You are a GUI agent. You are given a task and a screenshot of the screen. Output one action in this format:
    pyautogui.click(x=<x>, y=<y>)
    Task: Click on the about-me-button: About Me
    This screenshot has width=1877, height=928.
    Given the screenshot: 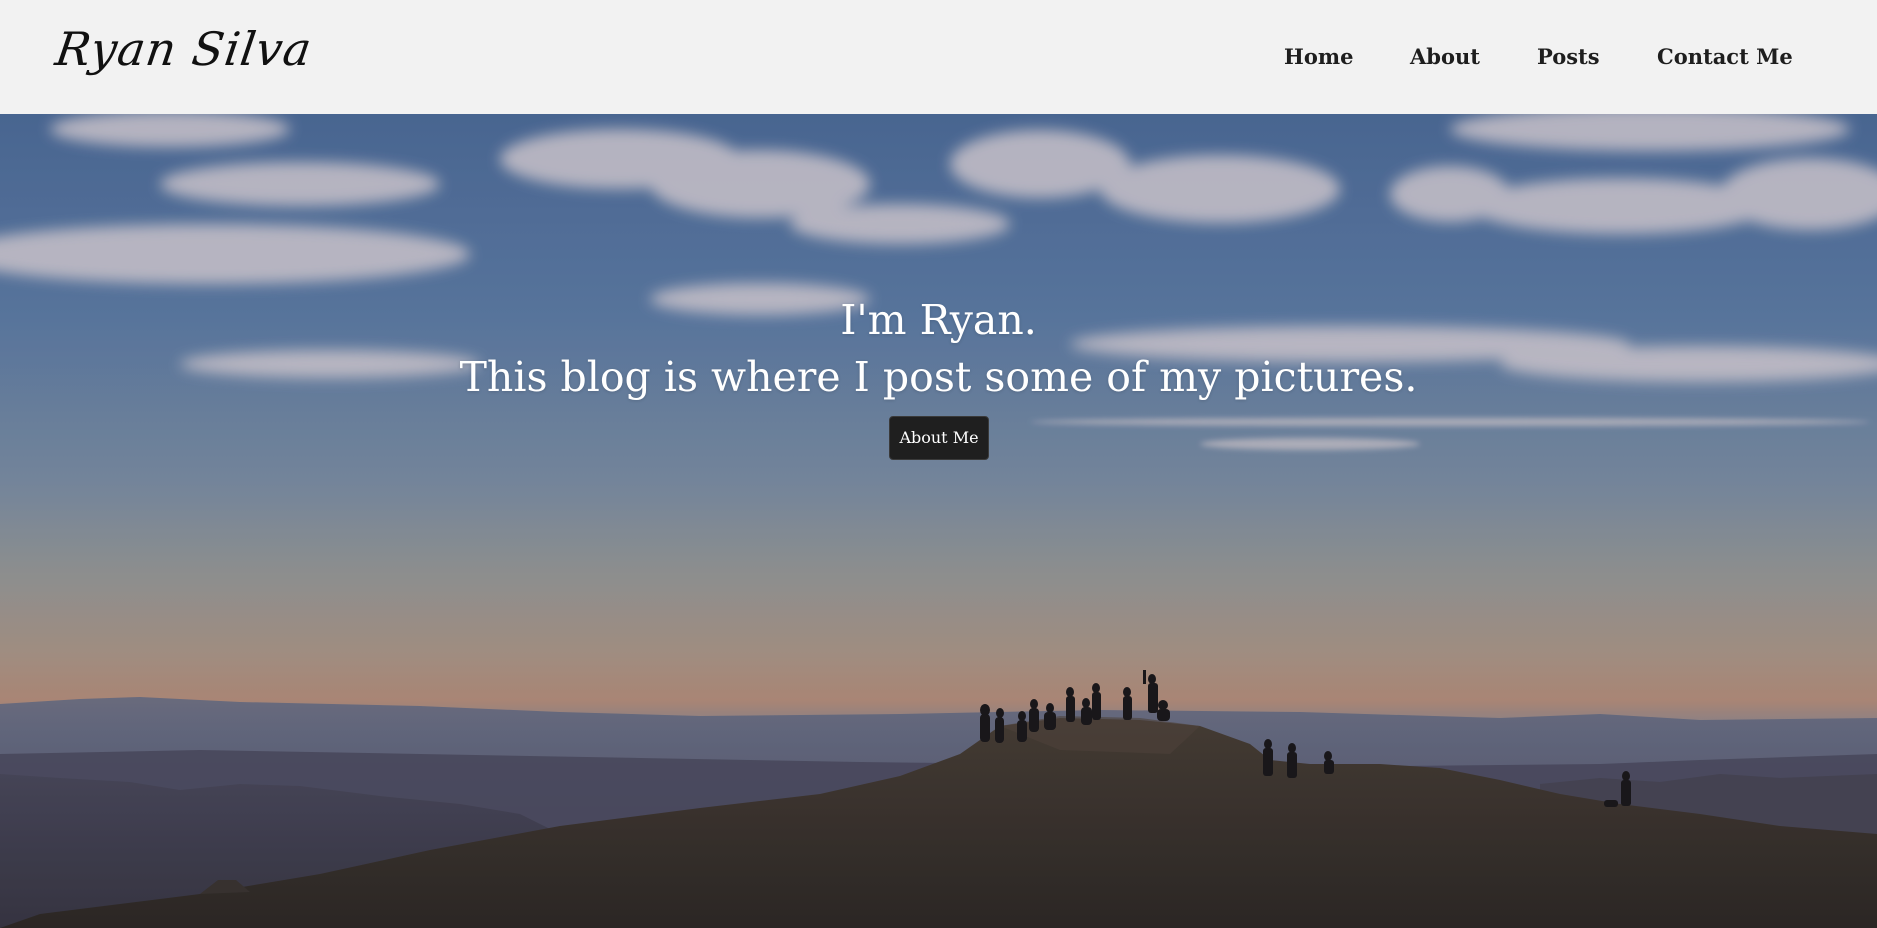 What is the action you would take?
    pyautogui.click(x=939, y=438)
    